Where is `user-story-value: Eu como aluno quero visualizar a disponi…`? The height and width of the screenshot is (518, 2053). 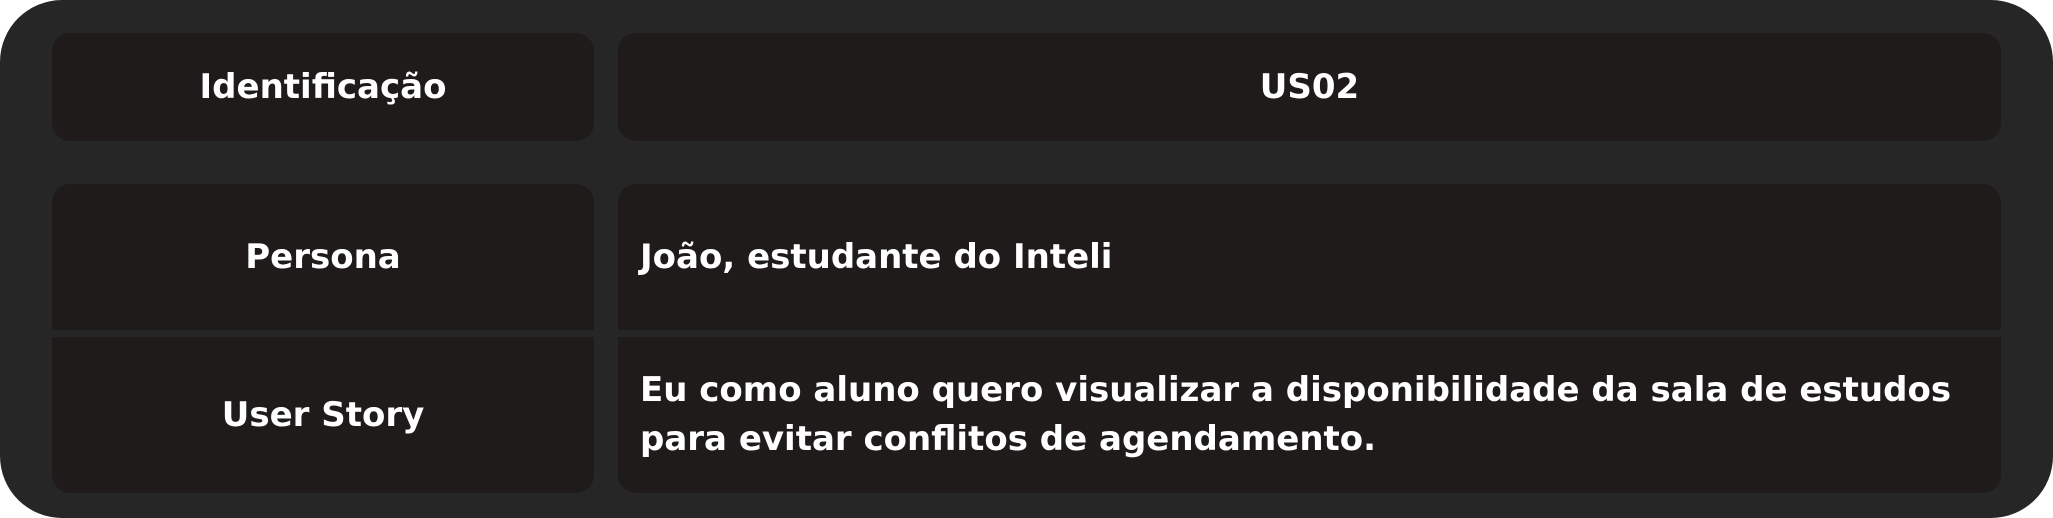 user-story-value: Eu como aluno quero visualizar a disponi… is located at coordinates (1296, 414).